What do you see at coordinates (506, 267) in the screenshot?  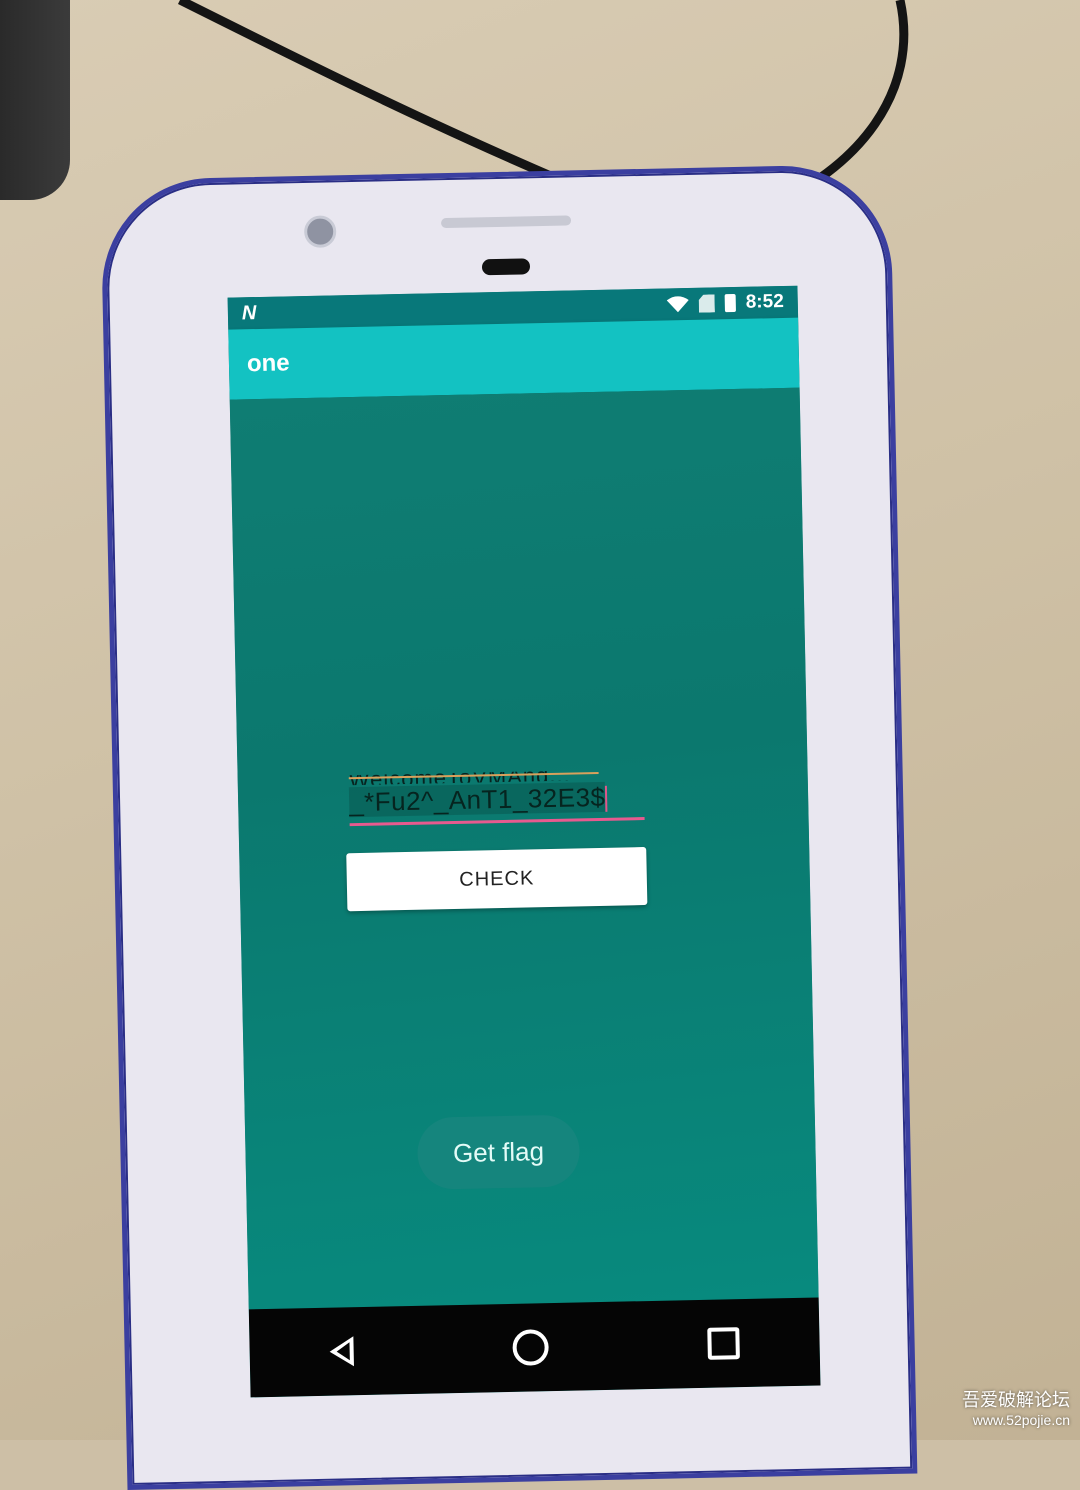 I see `proximity-sensor` at bounding box center [506, 267].